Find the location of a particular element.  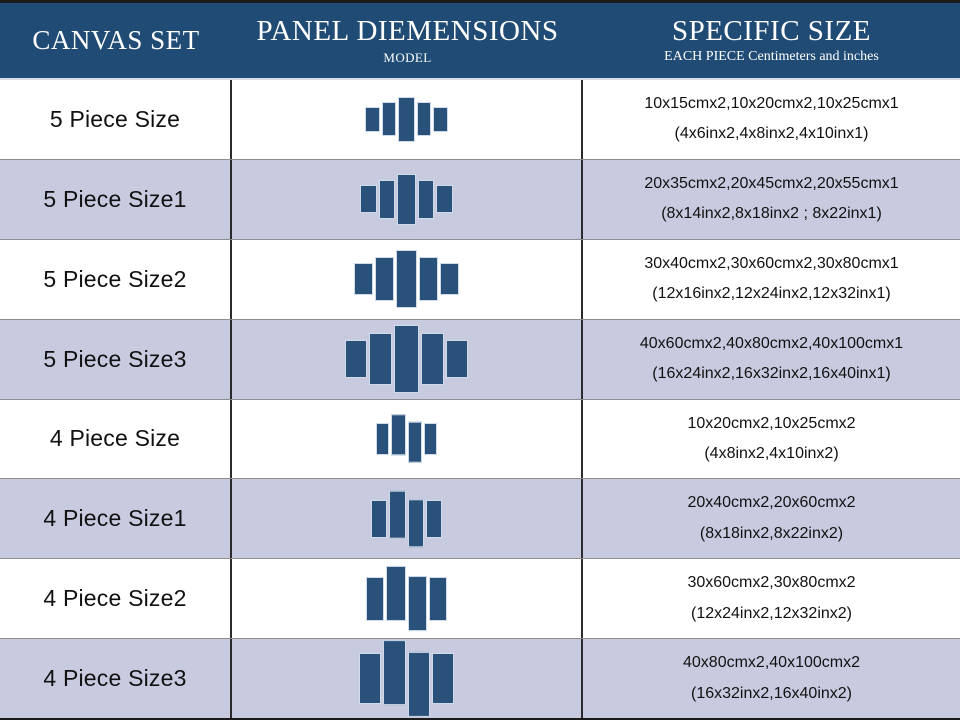

canvas-set-label: 4 Piece Size1 is located at coordinates (115, 518).